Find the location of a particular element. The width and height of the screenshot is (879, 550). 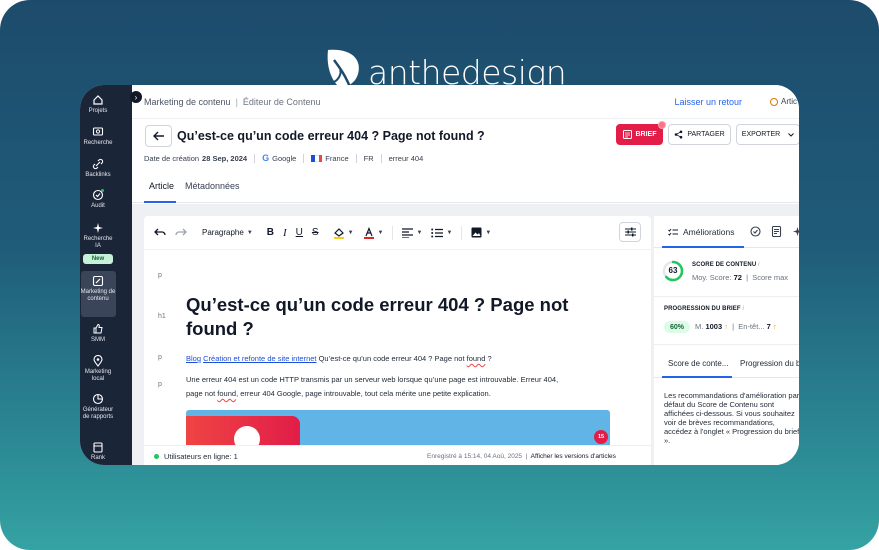

insert-image-button: ▼ is located at coordinates (481, 232).